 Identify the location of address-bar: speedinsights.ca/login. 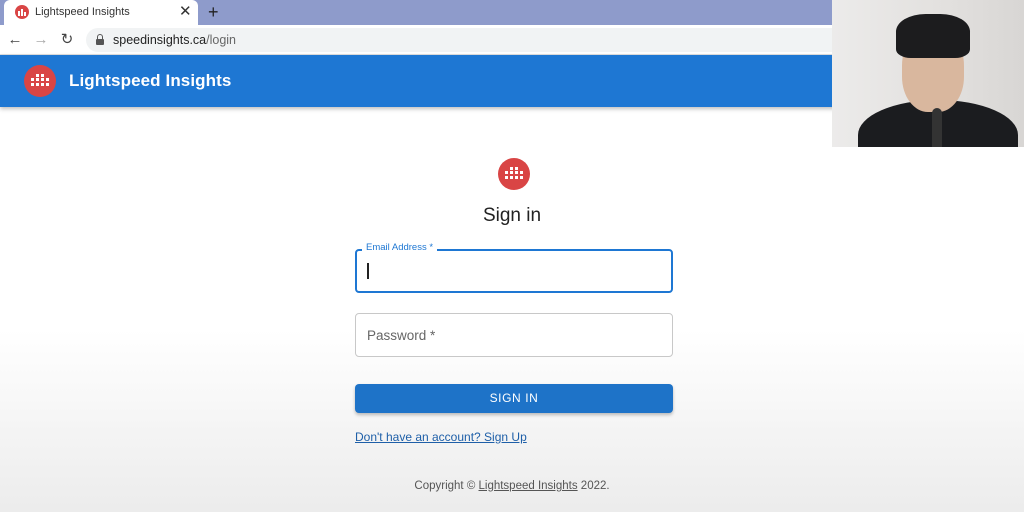
(466, 40).